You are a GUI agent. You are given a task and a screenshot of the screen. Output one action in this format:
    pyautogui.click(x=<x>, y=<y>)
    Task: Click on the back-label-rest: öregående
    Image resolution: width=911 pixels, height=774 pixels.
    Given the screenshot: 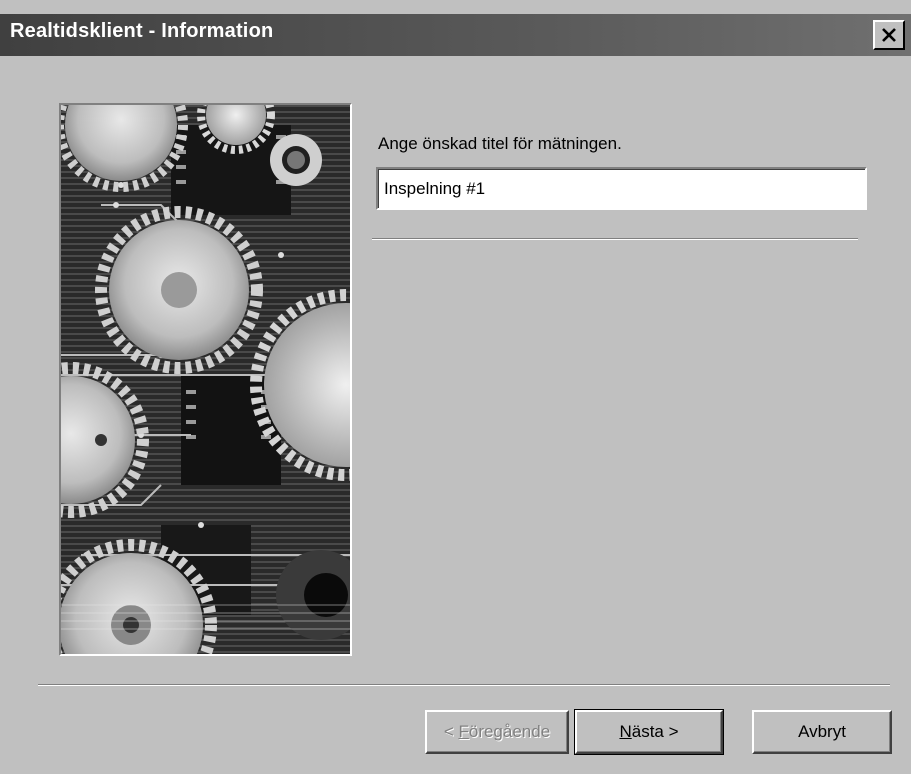 What is the action you would take?
    pyautogui.click(x=509, y=731)
    